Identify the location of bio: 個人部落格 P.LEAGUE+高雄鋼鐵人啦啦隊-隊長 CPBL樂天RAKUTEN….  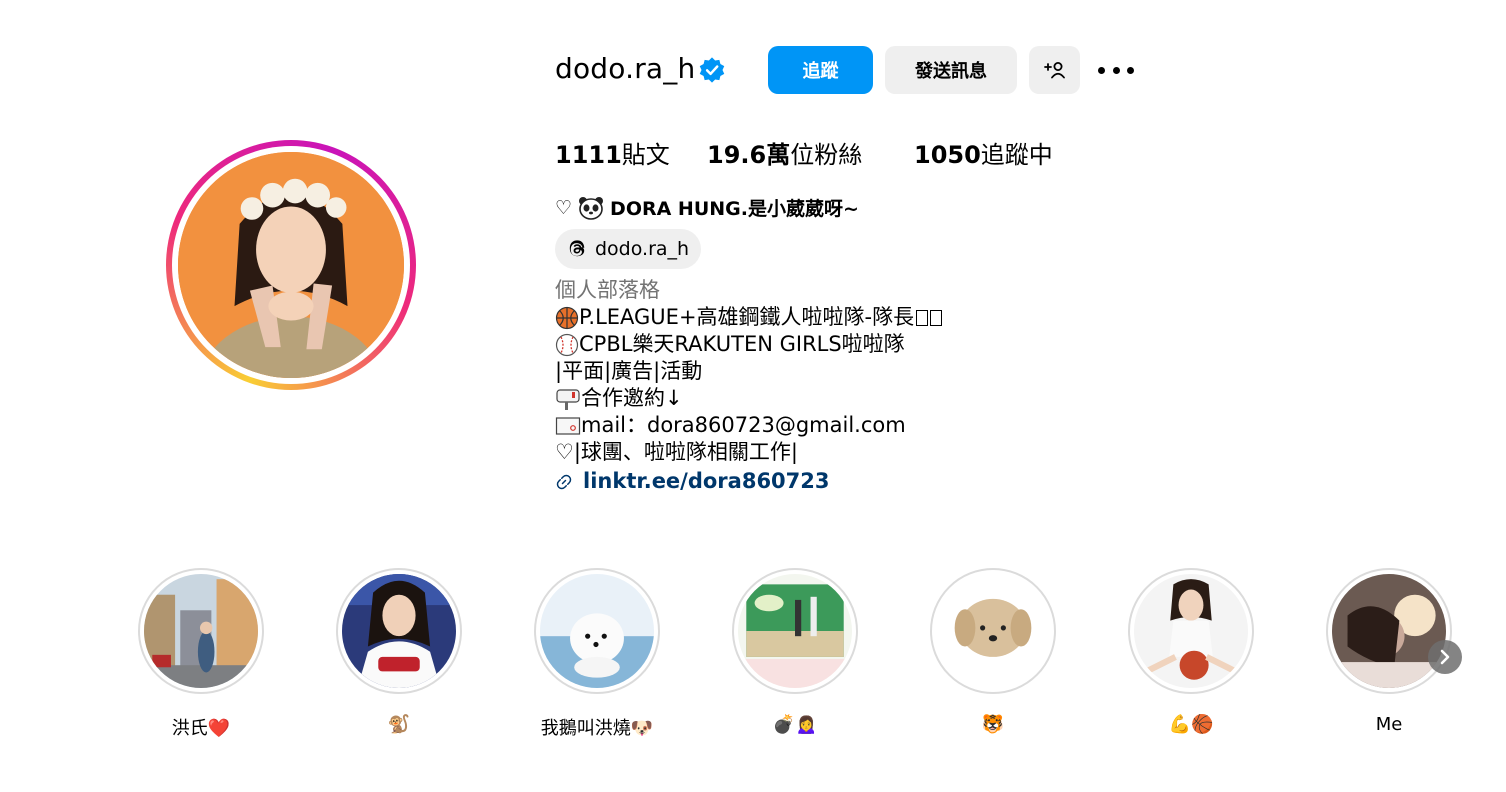
(749, 386).